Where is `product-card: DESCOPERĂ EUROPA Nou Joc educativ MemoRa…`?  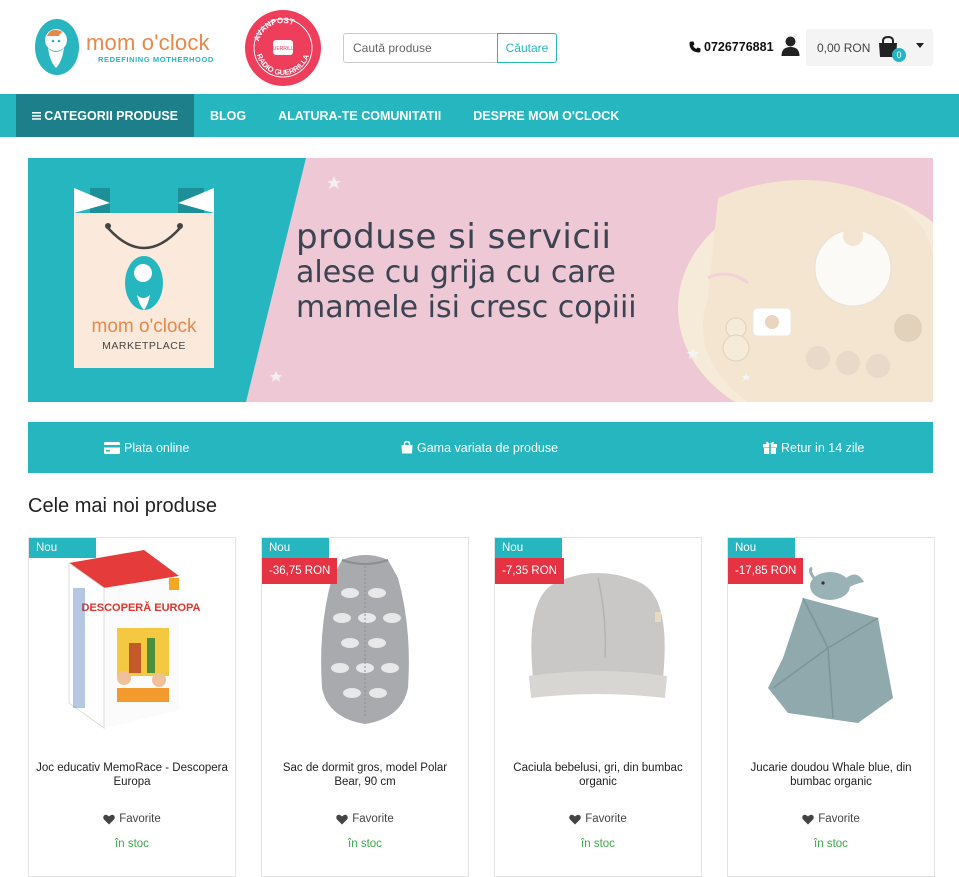 product-card: DESCOPERĂ EUROPA Nou Joc educativ MemoRa… is located at coordinates (132, 707).